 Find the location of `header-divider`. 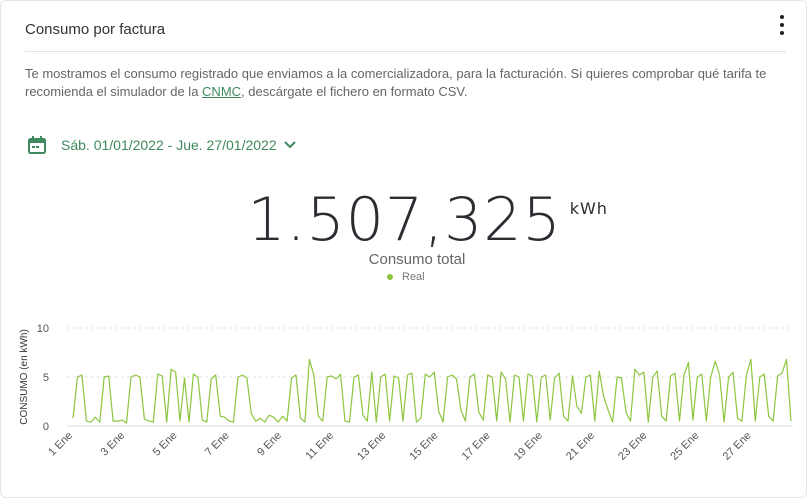

header-divider is located at coordinates (405, 51).